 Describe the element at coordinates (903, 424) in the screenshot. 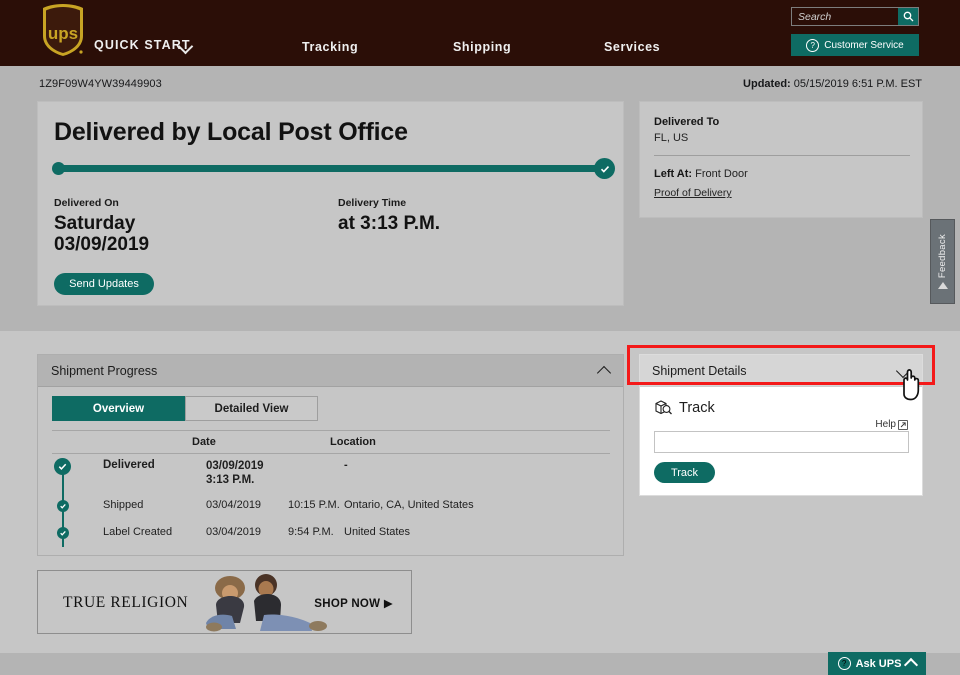

I see `external-link-icon` at that location.